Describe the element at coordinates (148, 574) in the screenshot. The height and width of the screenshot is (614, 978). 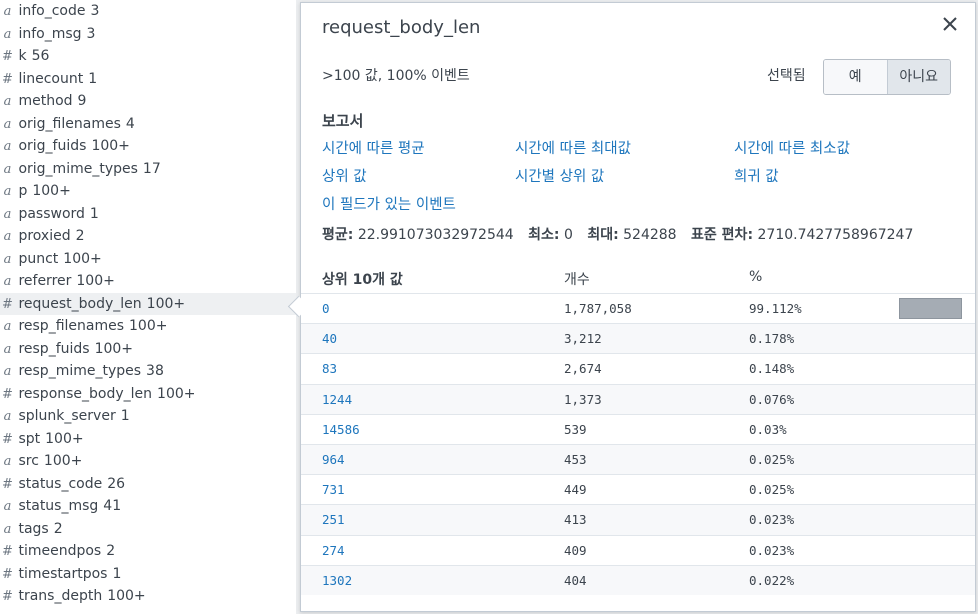
I see `field-item: # timestartpos 1` at that location.